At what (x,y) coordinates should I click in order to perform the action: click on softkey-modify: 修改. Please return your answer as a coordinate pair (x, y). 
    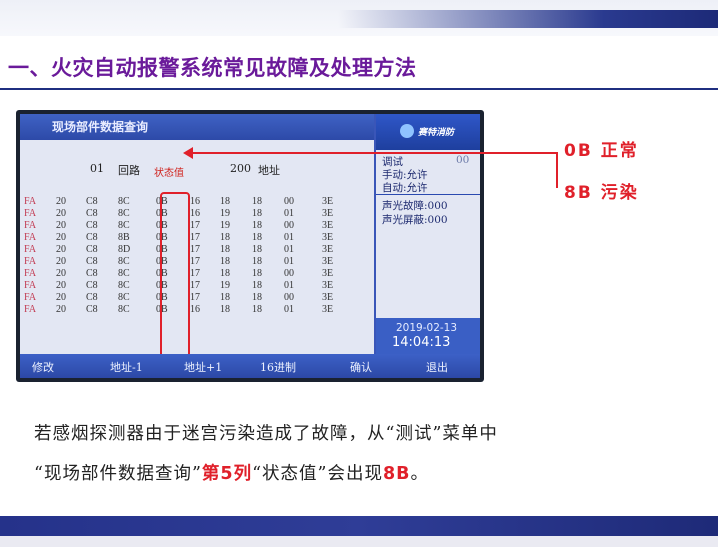
    Looking at the image, I should click on (43, 367).